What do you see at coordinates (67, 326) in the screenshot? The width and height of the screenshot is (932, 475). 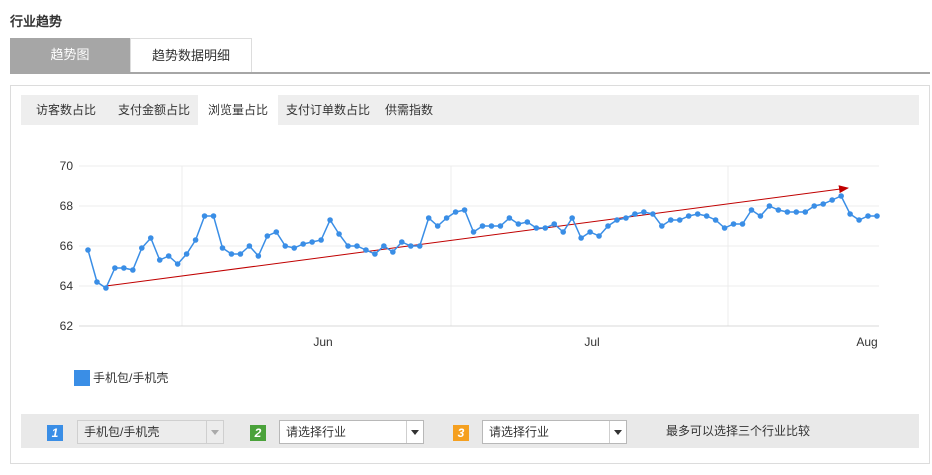 I see `y-tick-label: 62` at bounding box center [67, 326].